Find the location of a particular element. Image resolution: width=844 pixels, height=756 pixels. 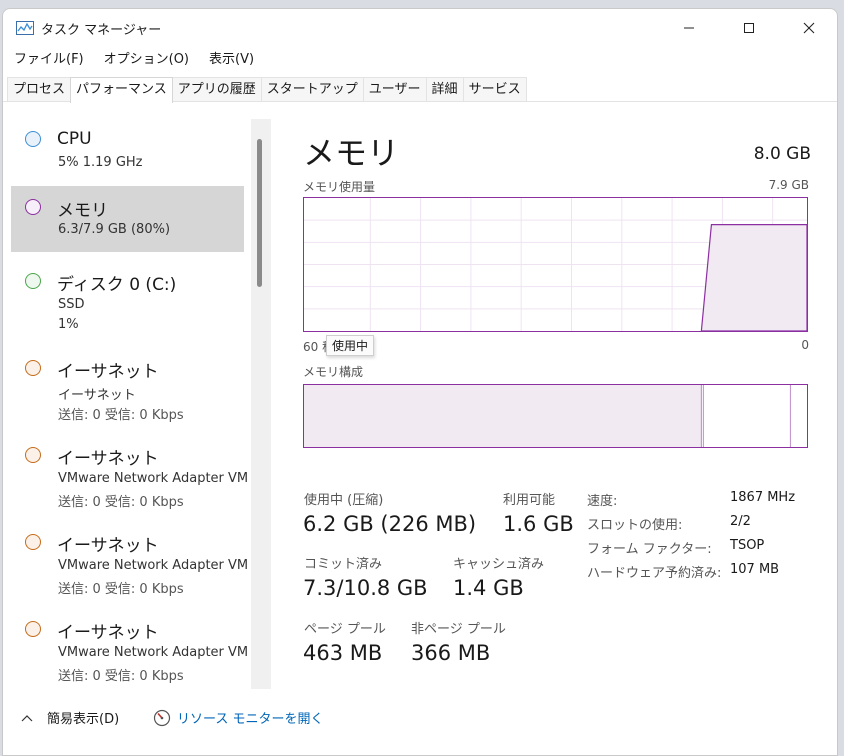

spec-value: 2/2 is located at coordinates (740, 521).